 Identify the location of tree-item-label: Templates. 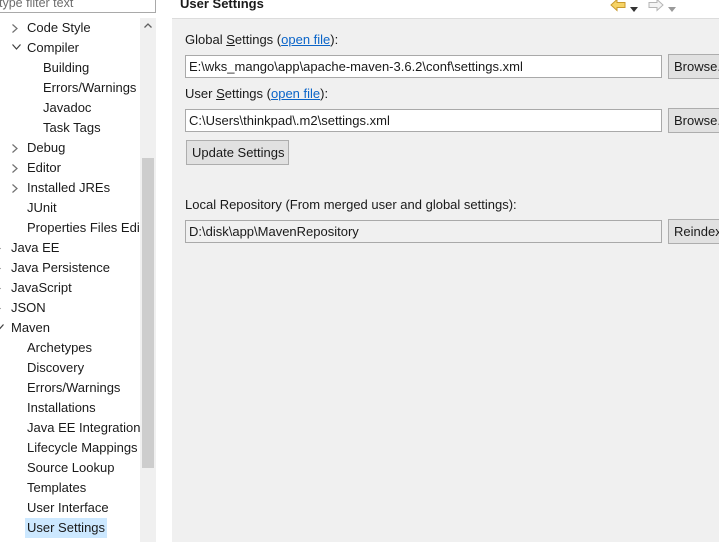
(57, 487).